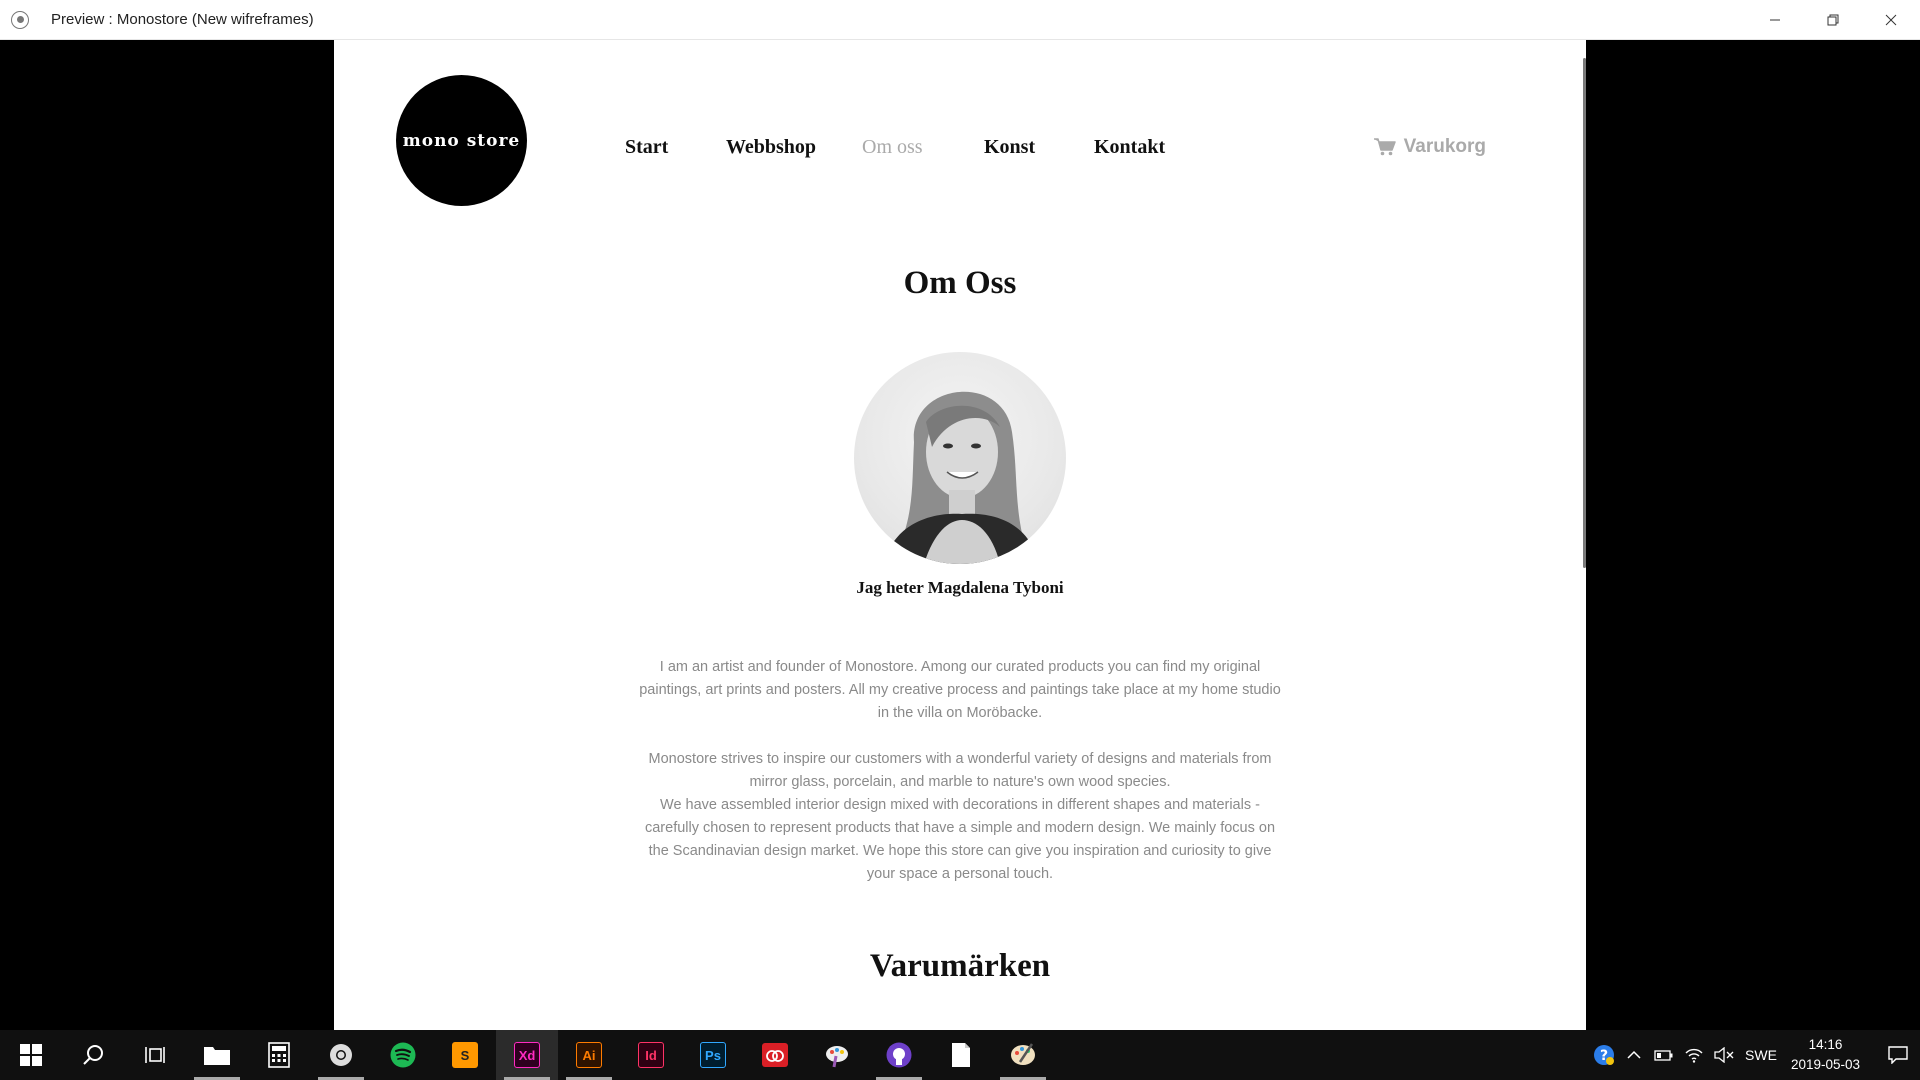 The image size is (1920, 1080). Describe the element at coordinates (892, 147) in the screenshot. I see `nav-item-om-oss: Om oss` at that location.